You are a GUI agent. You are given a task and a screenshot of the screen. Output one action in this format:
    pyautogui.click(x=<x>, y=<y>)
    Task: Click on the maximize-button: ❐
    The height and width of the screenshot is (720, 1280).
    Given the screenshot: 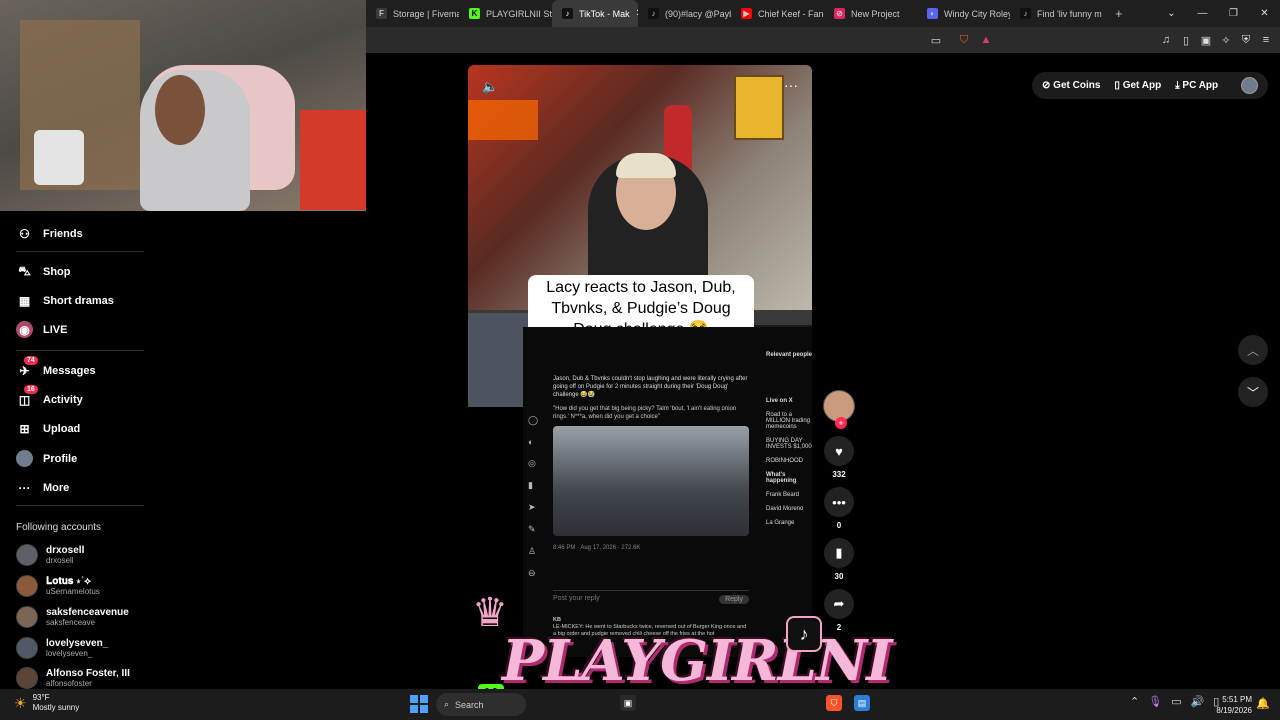 What is the action you would take?
    pyautogui.click(x=1233, y=13)
    